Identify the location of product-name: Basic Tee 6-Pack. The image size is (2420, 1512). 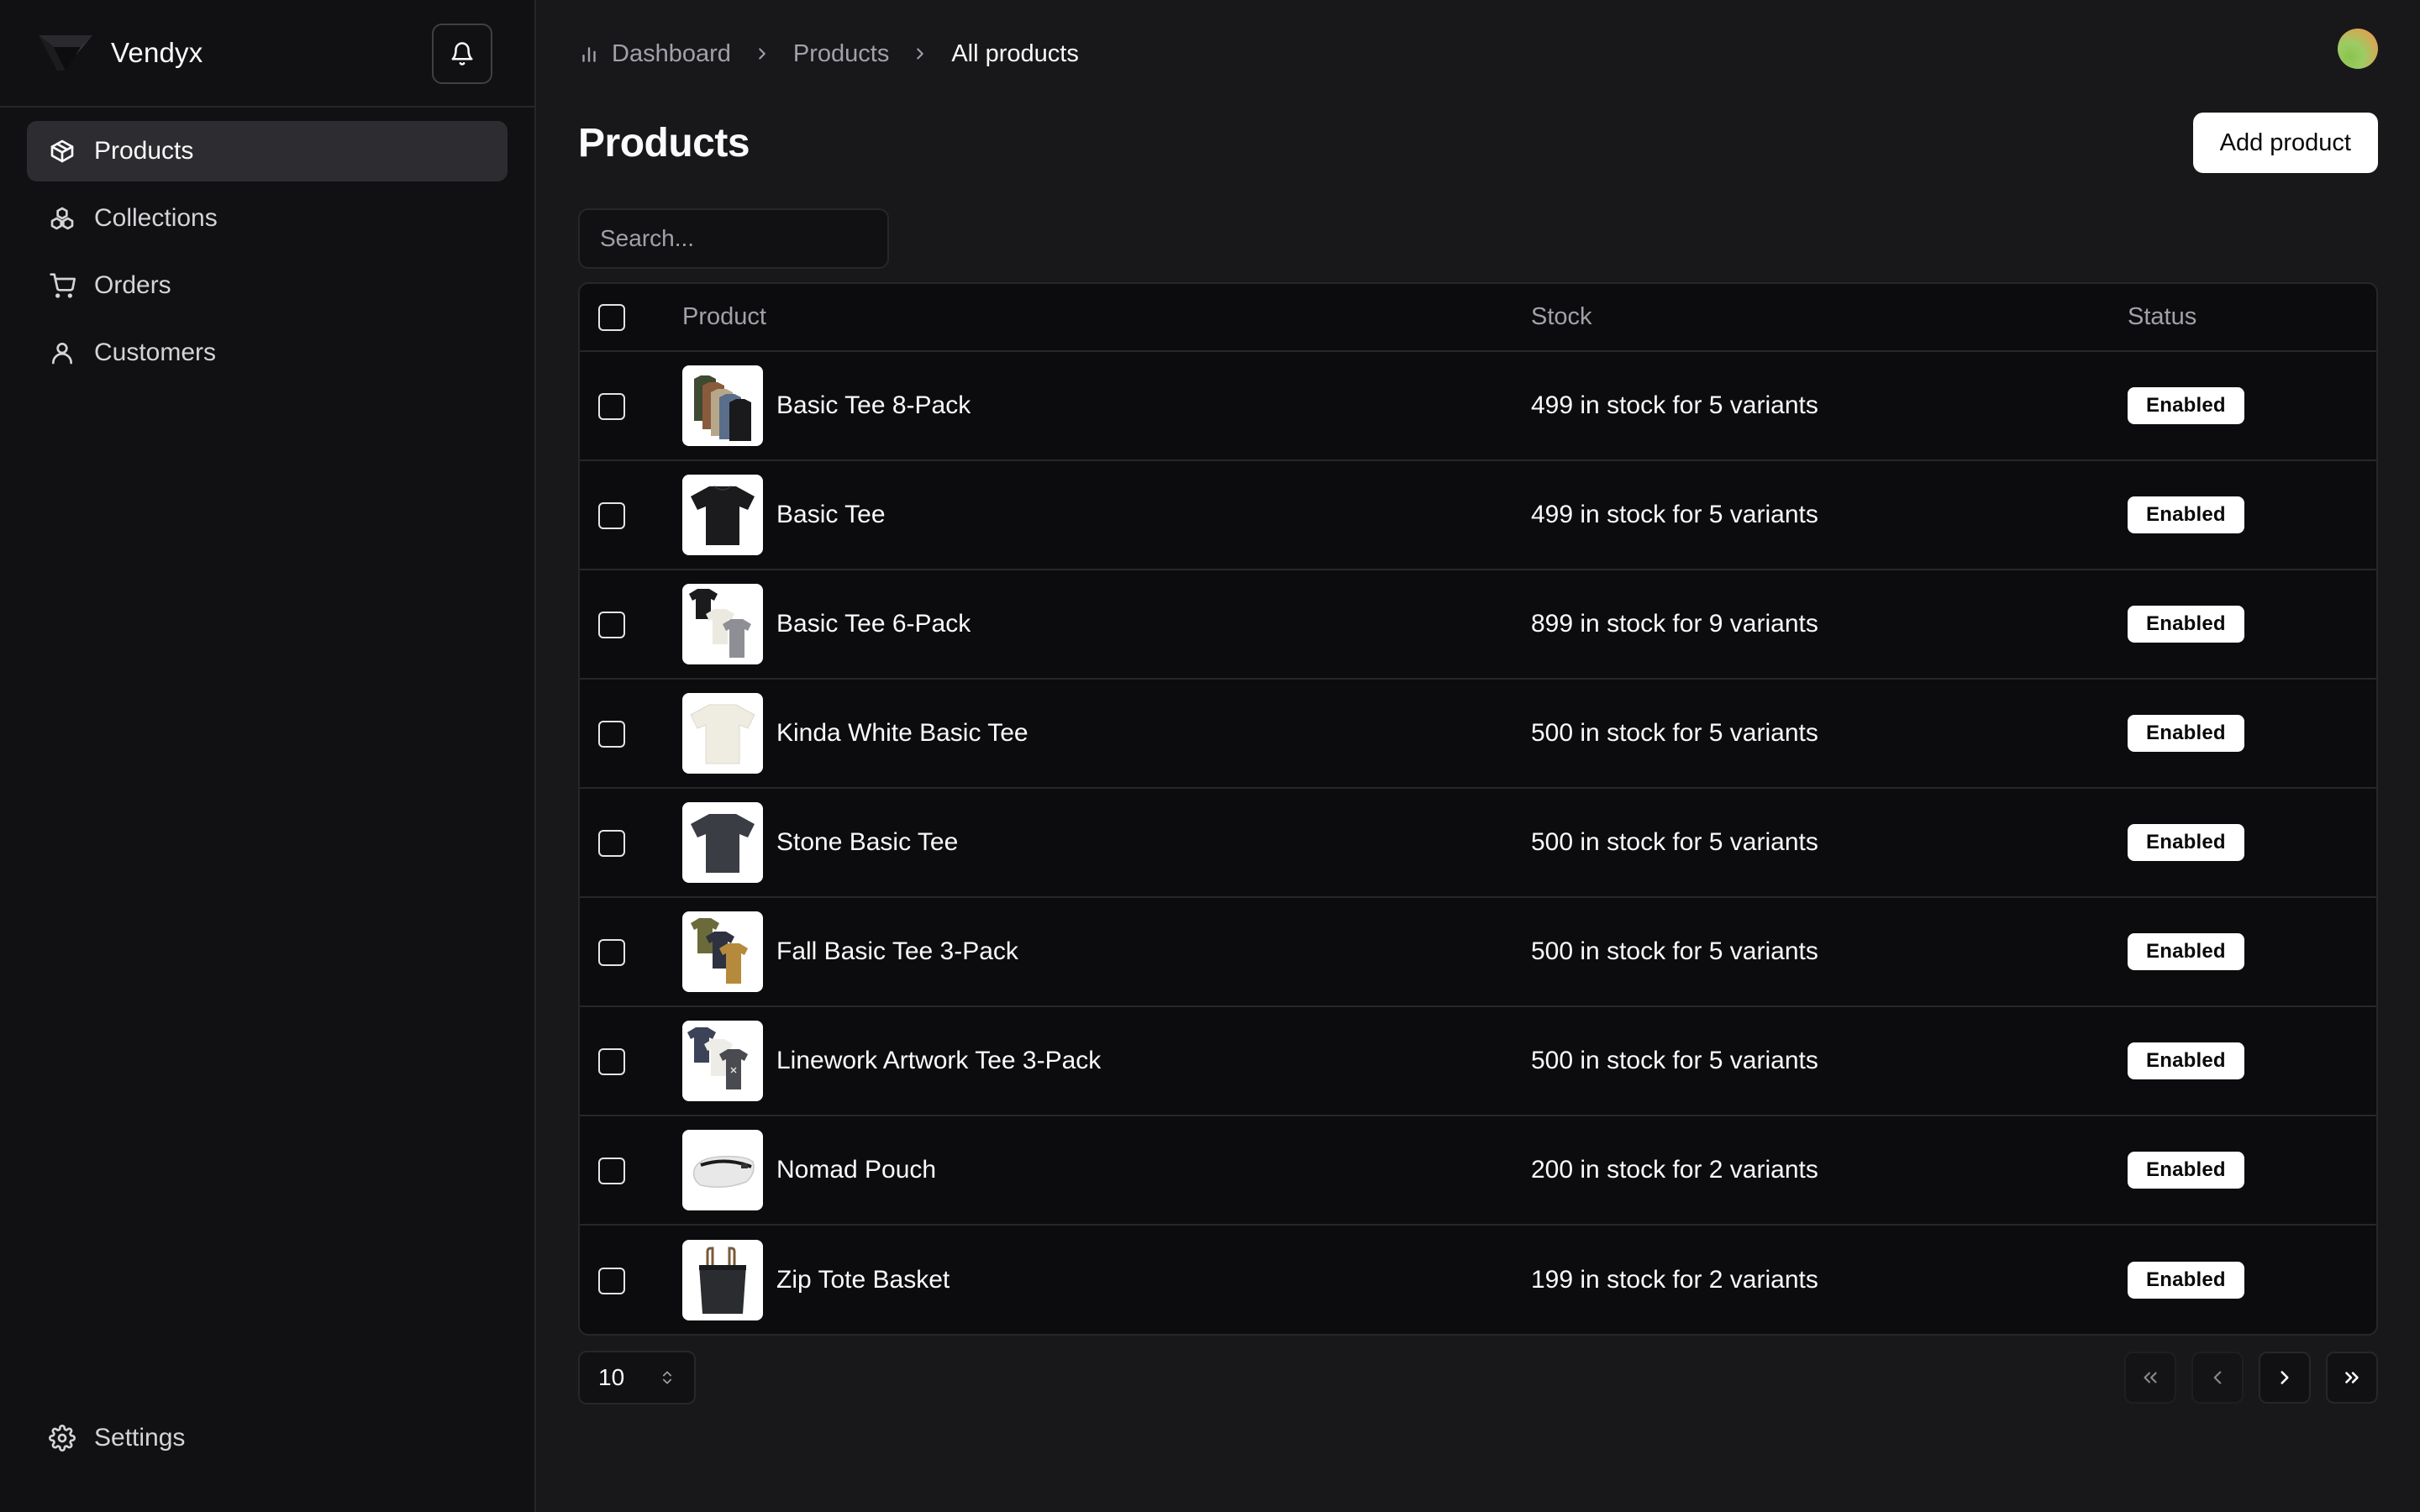
(873, 624).